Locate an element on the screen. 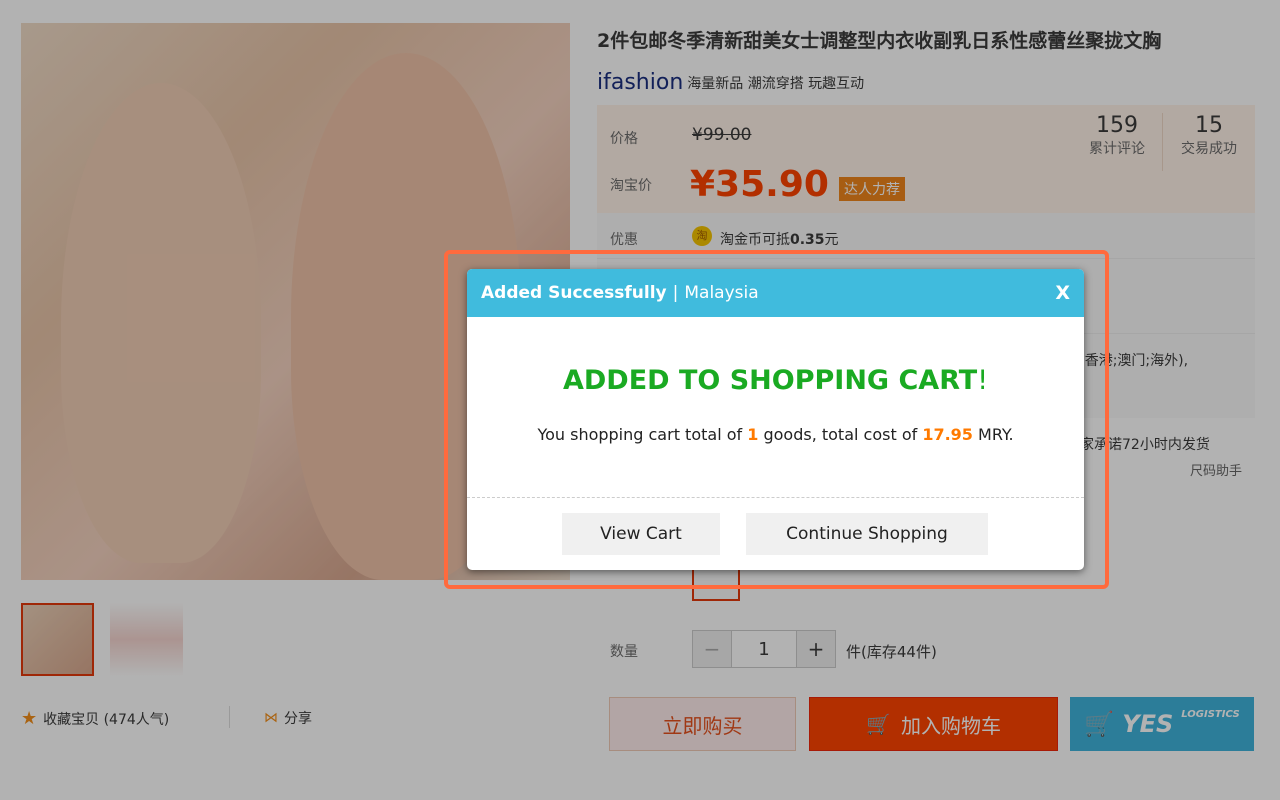 This screenshot has height=800, width=1280. view-cart-button: View Cart is located at coordinates (641, 534).